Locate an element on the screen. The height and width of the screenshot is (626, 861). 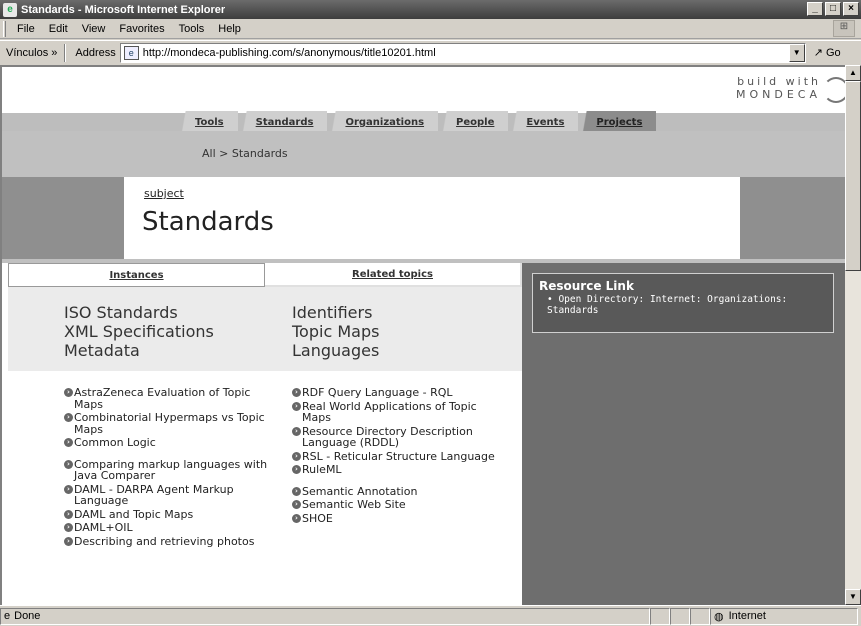
list-item: › Combinatorial Hypermaps vs Topic Maps is located at coordinates (171, 423).